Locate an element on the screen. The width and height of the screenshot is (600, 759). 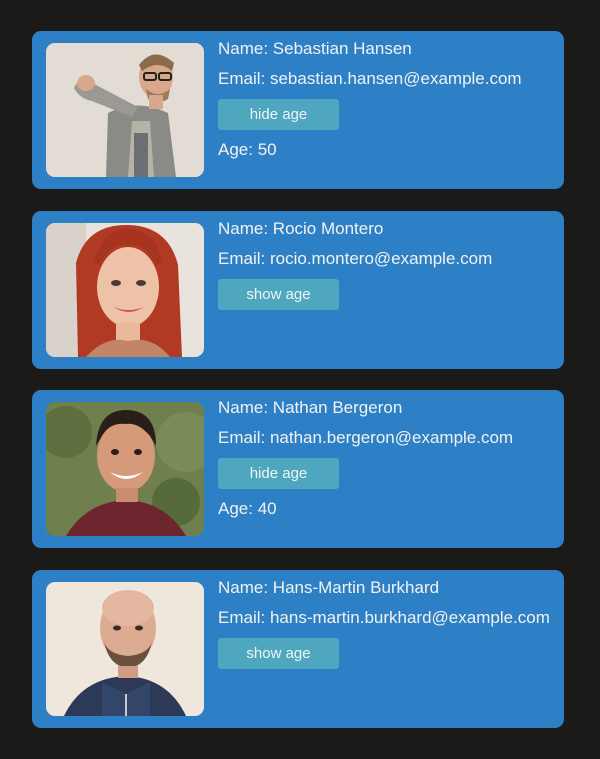
user-age: Age: 40 is located at coordinates (386, 509).